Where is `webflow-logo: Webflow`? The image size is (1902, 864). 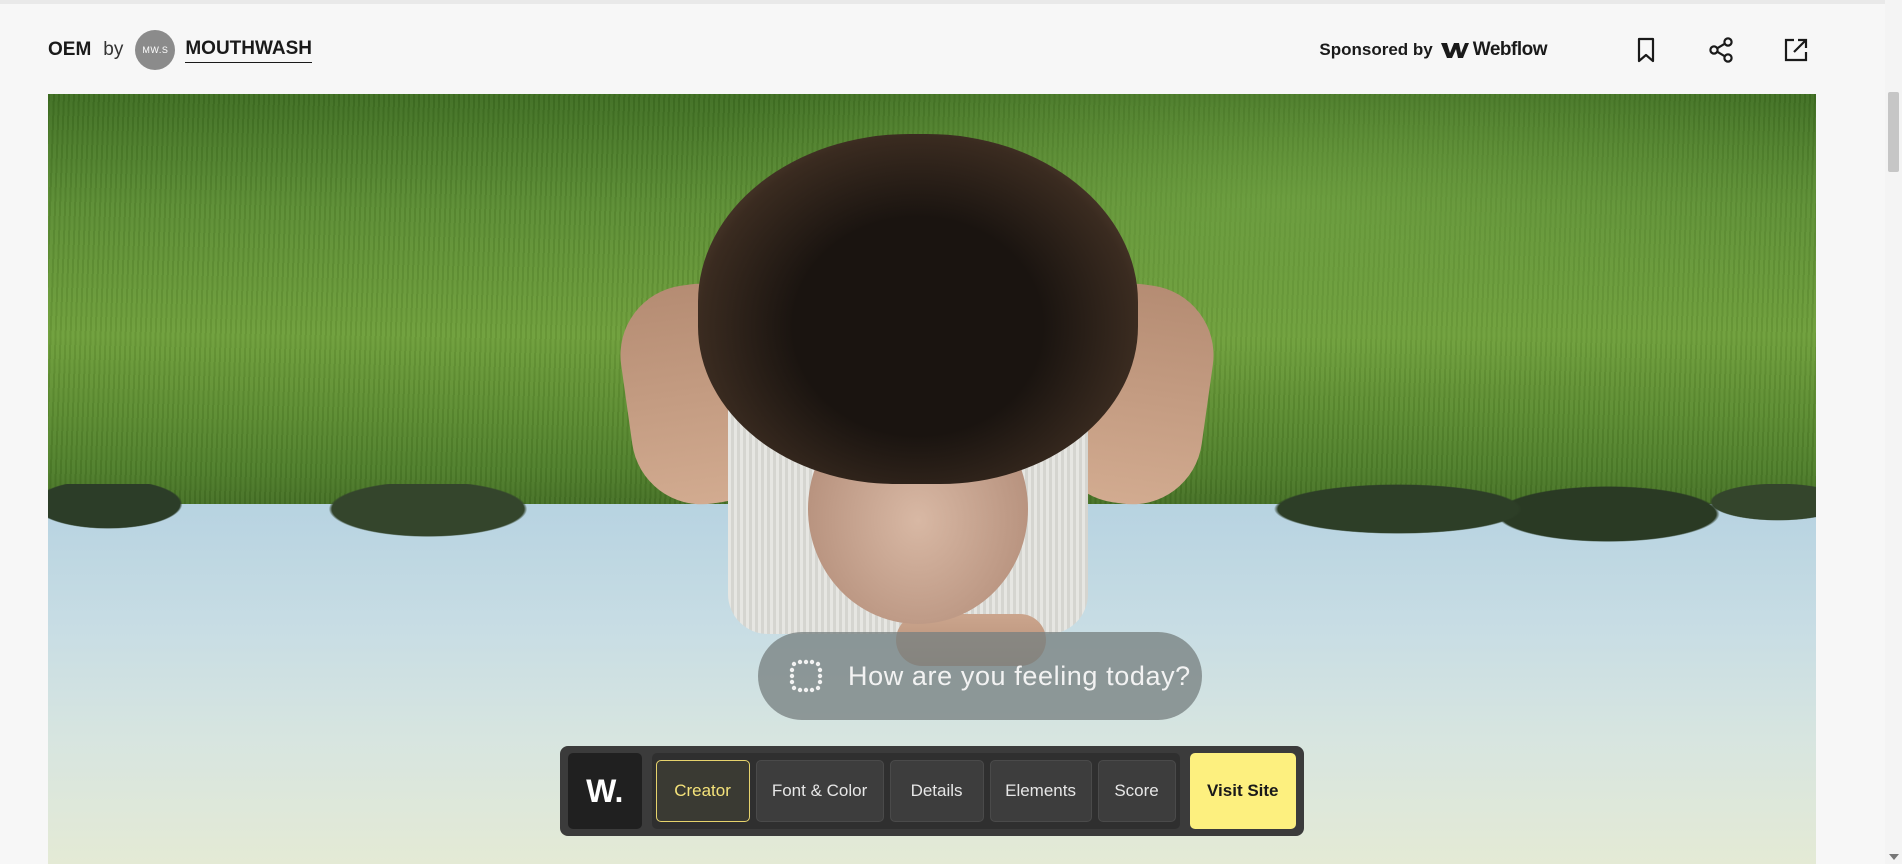
webflow-logo: Webflow is located at coordinates (1494, 50).